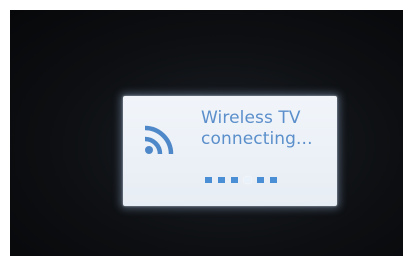 This screenshot has width=413, height=266. Describe the element at coordinates (251, 118) in the screenshot. I see `status-title: Wireless TV` at that location.